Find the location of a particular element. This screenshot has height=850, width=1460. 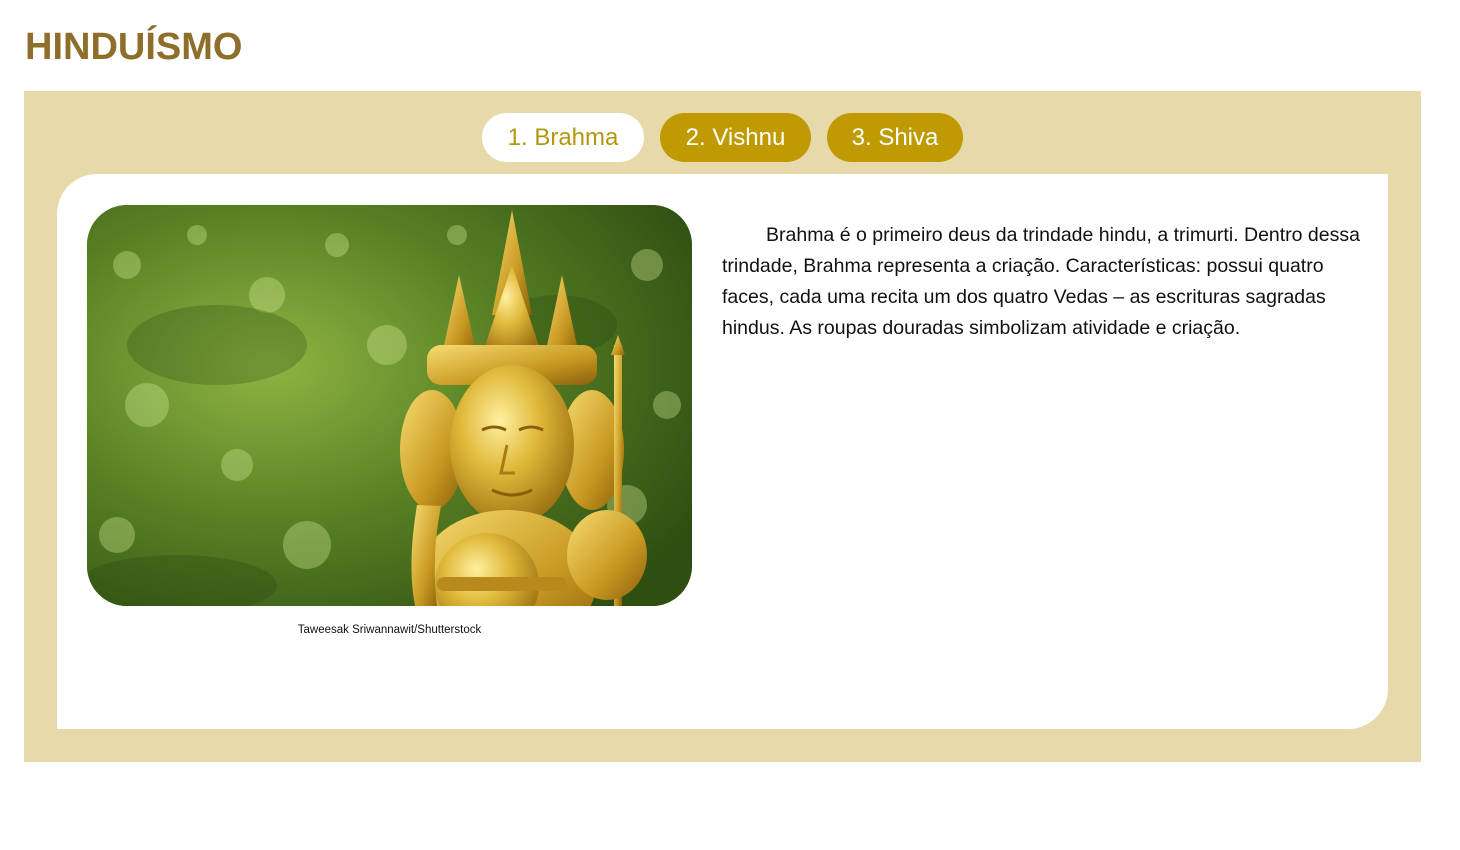

tab-bar: 1. Brahma 2. Vishnu 3. Shiva is located at coordinates (722, 138).